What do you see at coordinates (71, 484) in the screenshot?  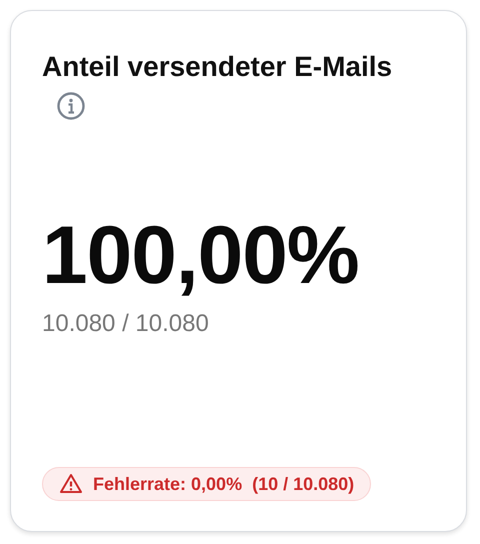 I see `warning-icon` at bounding box center [71, 484].